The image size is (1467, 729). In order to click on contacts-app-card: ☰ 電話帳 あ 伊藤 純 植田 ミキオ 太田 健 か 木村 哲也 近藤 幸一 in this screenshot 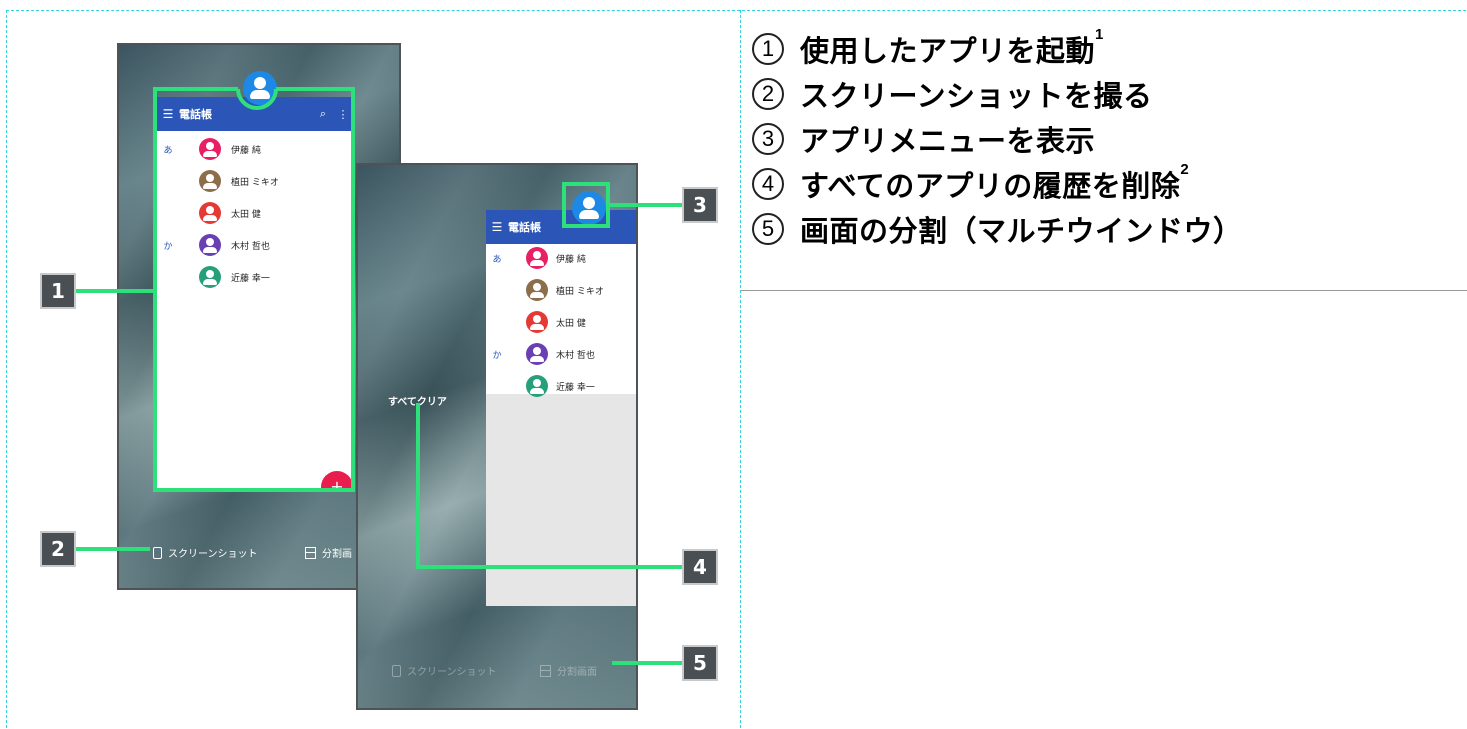, I will do `click(561, 408)`.